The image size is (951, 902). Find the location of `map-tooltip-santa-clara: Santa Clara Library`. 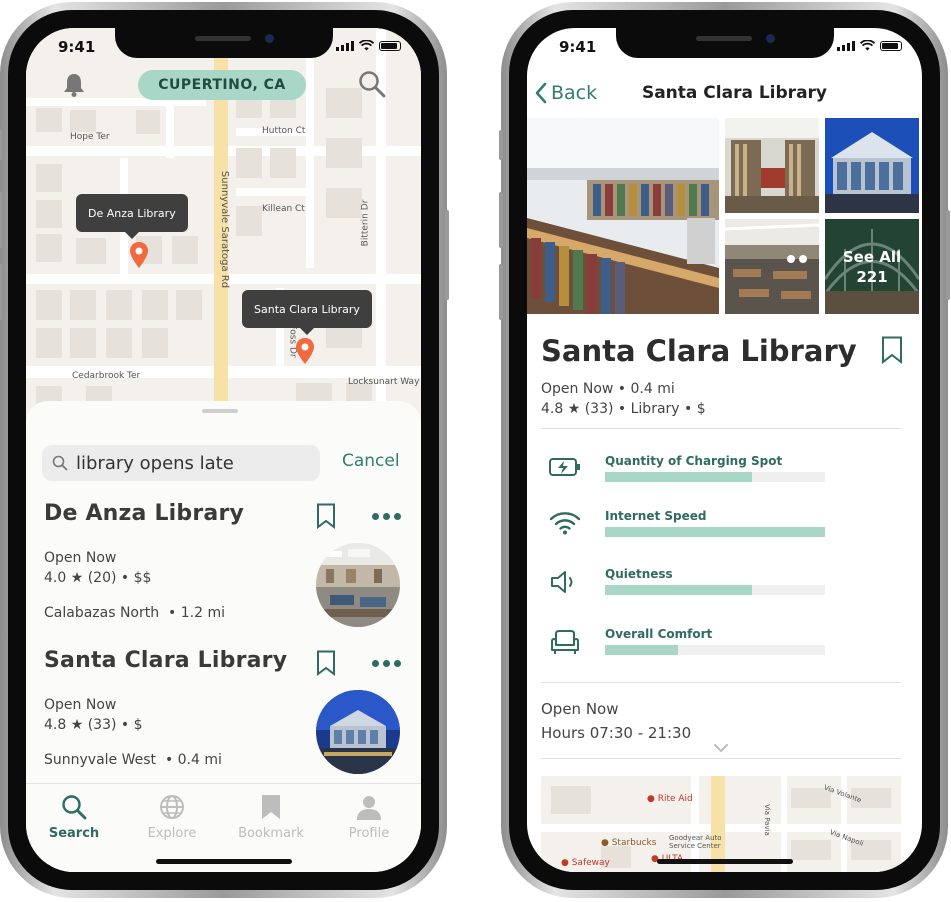

map-tooltip-santa-clara: Santa Clara Library is located at coordinates (307, 312).